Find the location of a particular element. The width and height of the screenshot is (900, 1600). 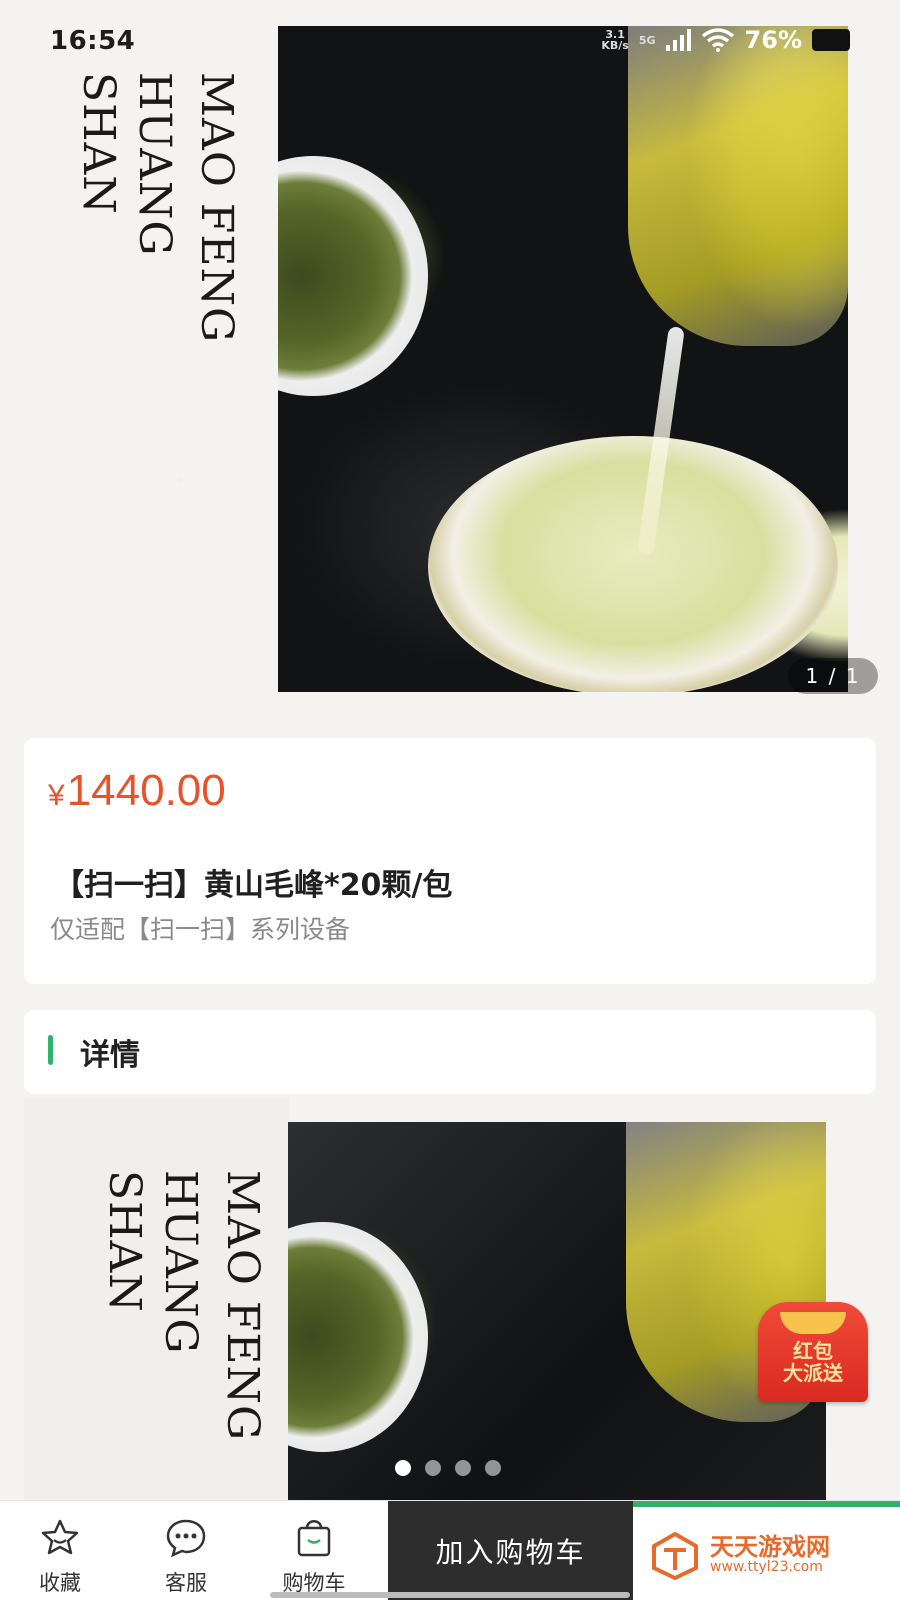

wifi-icon is located at coordinates (717, 40).